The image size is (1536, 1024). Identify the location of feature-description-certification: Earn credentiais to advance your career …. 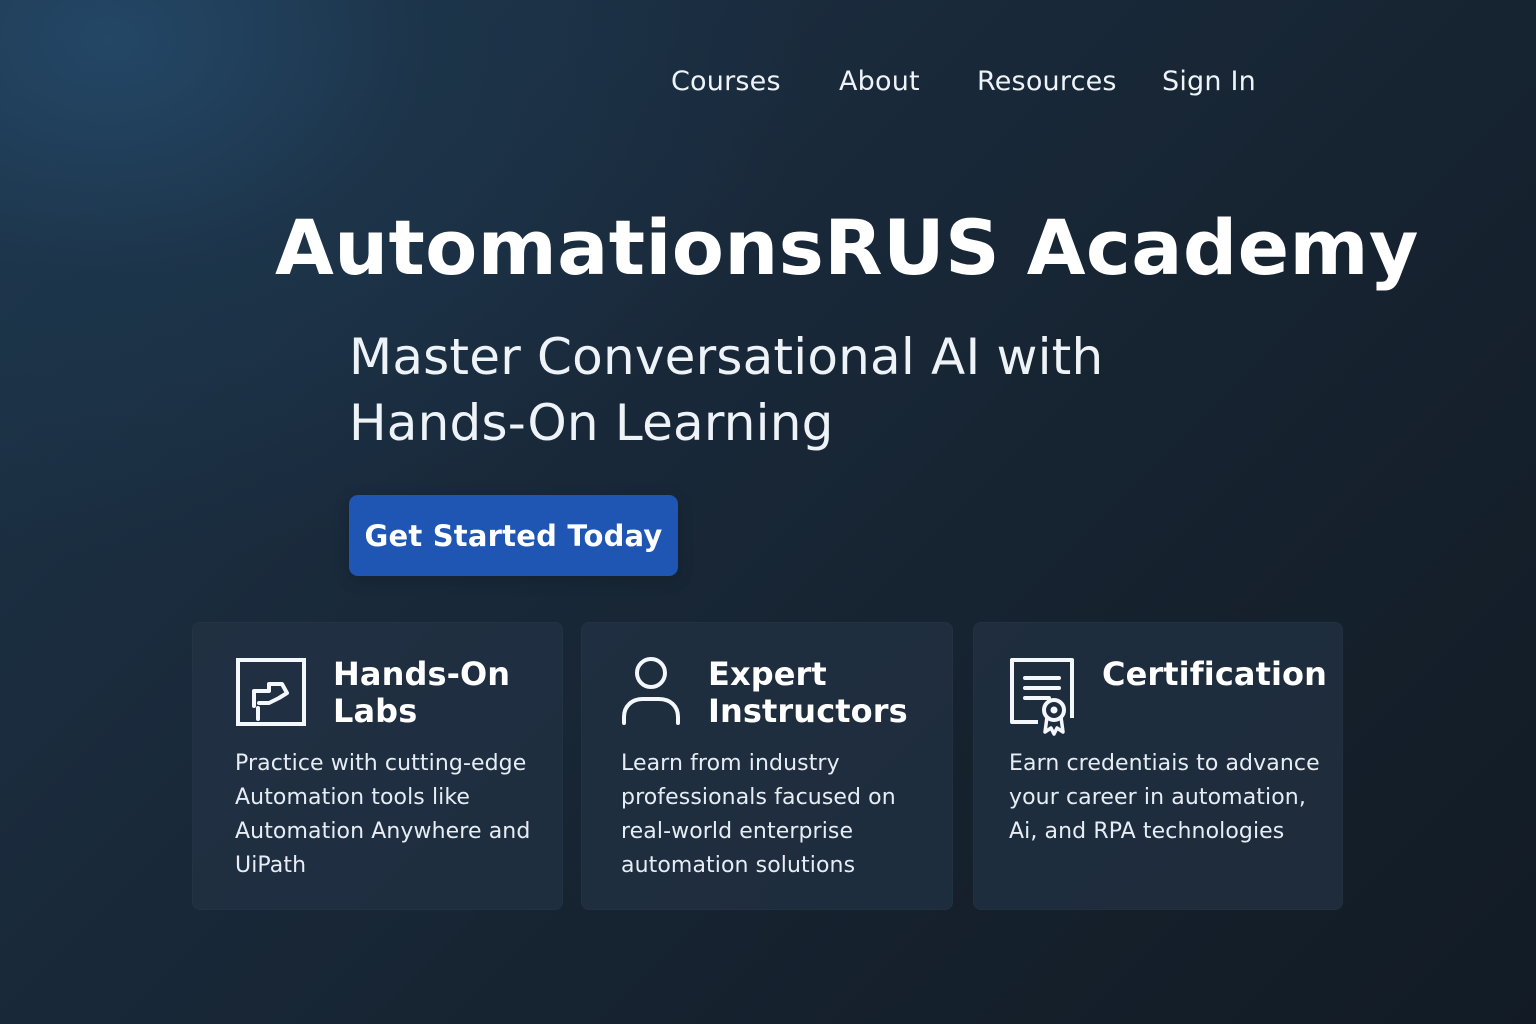
(1164, 797).